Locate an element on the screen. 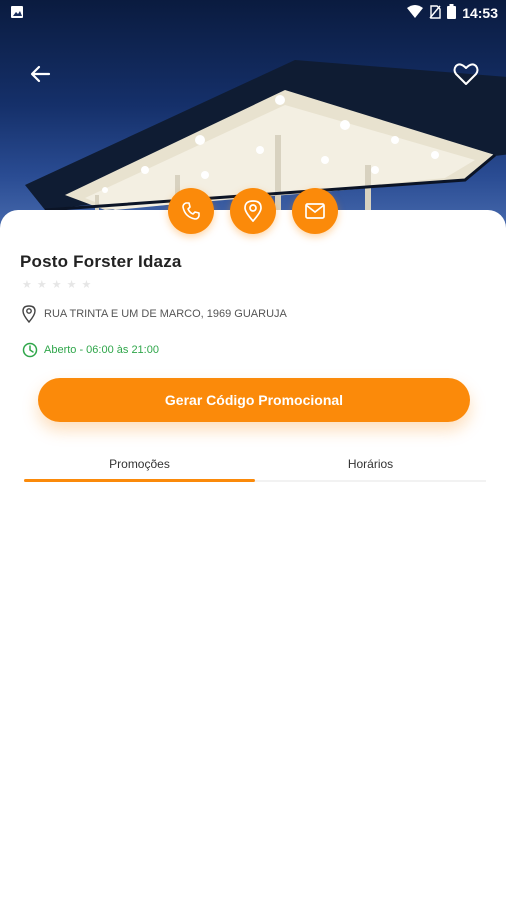  address-text: RUA TRINTA E UM DE MARCO, 1969 GUARUJA is located at coordinates (165, 314).